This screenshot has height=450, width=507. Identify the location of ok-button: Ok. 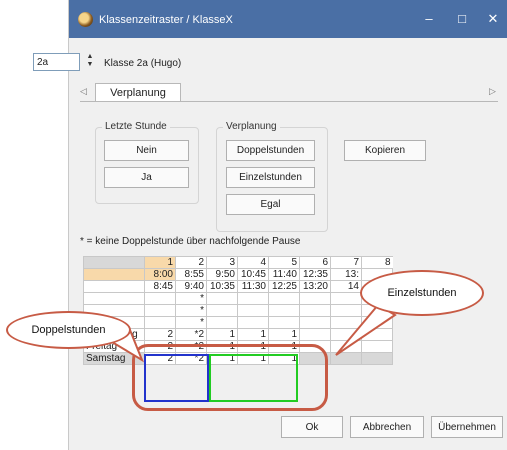
(312, 427).